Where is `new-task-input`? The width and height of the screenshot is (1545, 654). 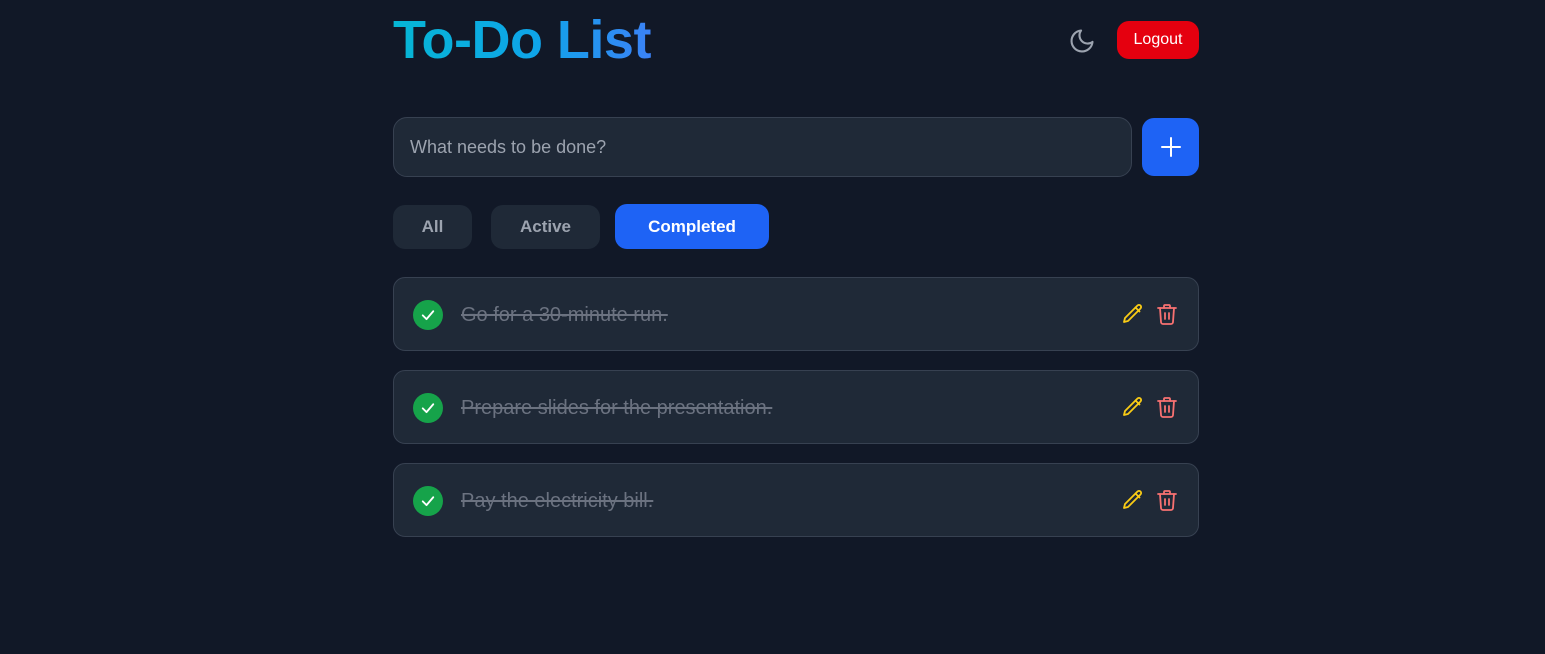
new-task-input is located at coordinates (762, 147).